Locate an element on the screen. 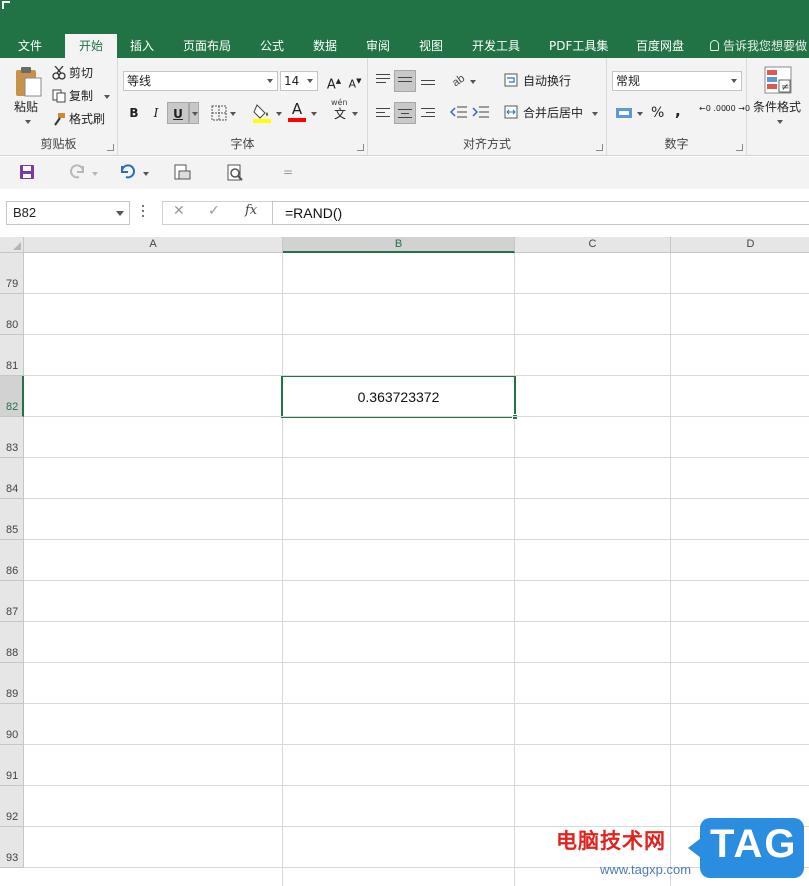 The image size is (809, 886). border-dropdown-arrow-icon is located at coordinates (233, 114).